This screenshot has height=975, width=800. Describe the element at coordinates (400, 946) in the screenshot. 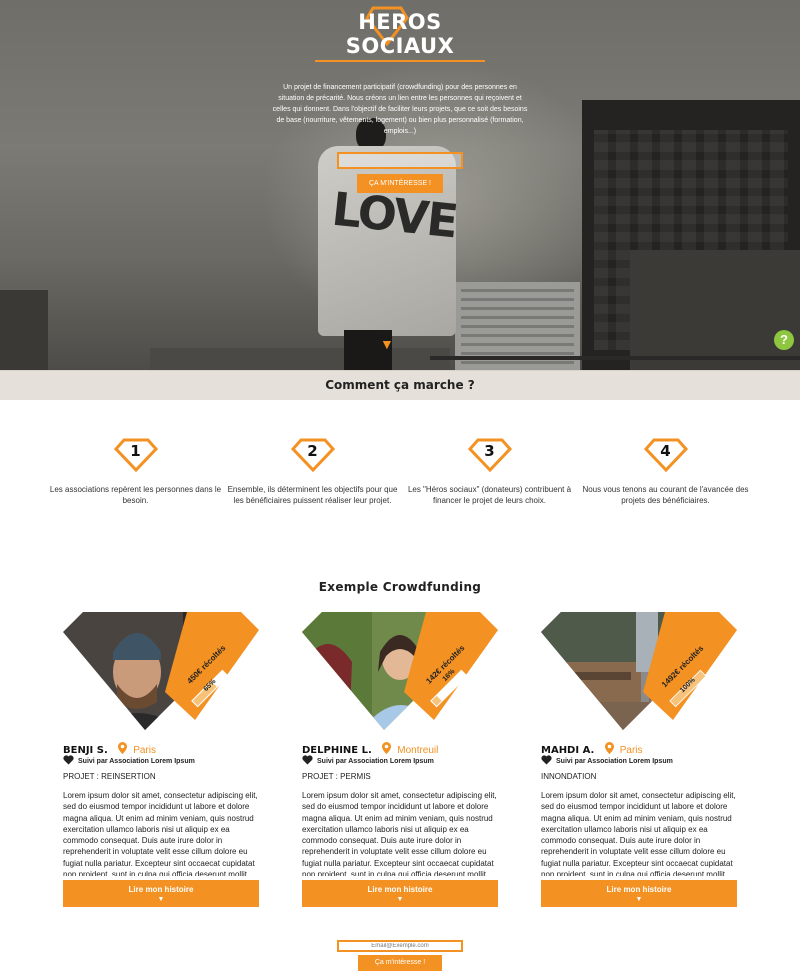

I see `footer-email-input` at that location.